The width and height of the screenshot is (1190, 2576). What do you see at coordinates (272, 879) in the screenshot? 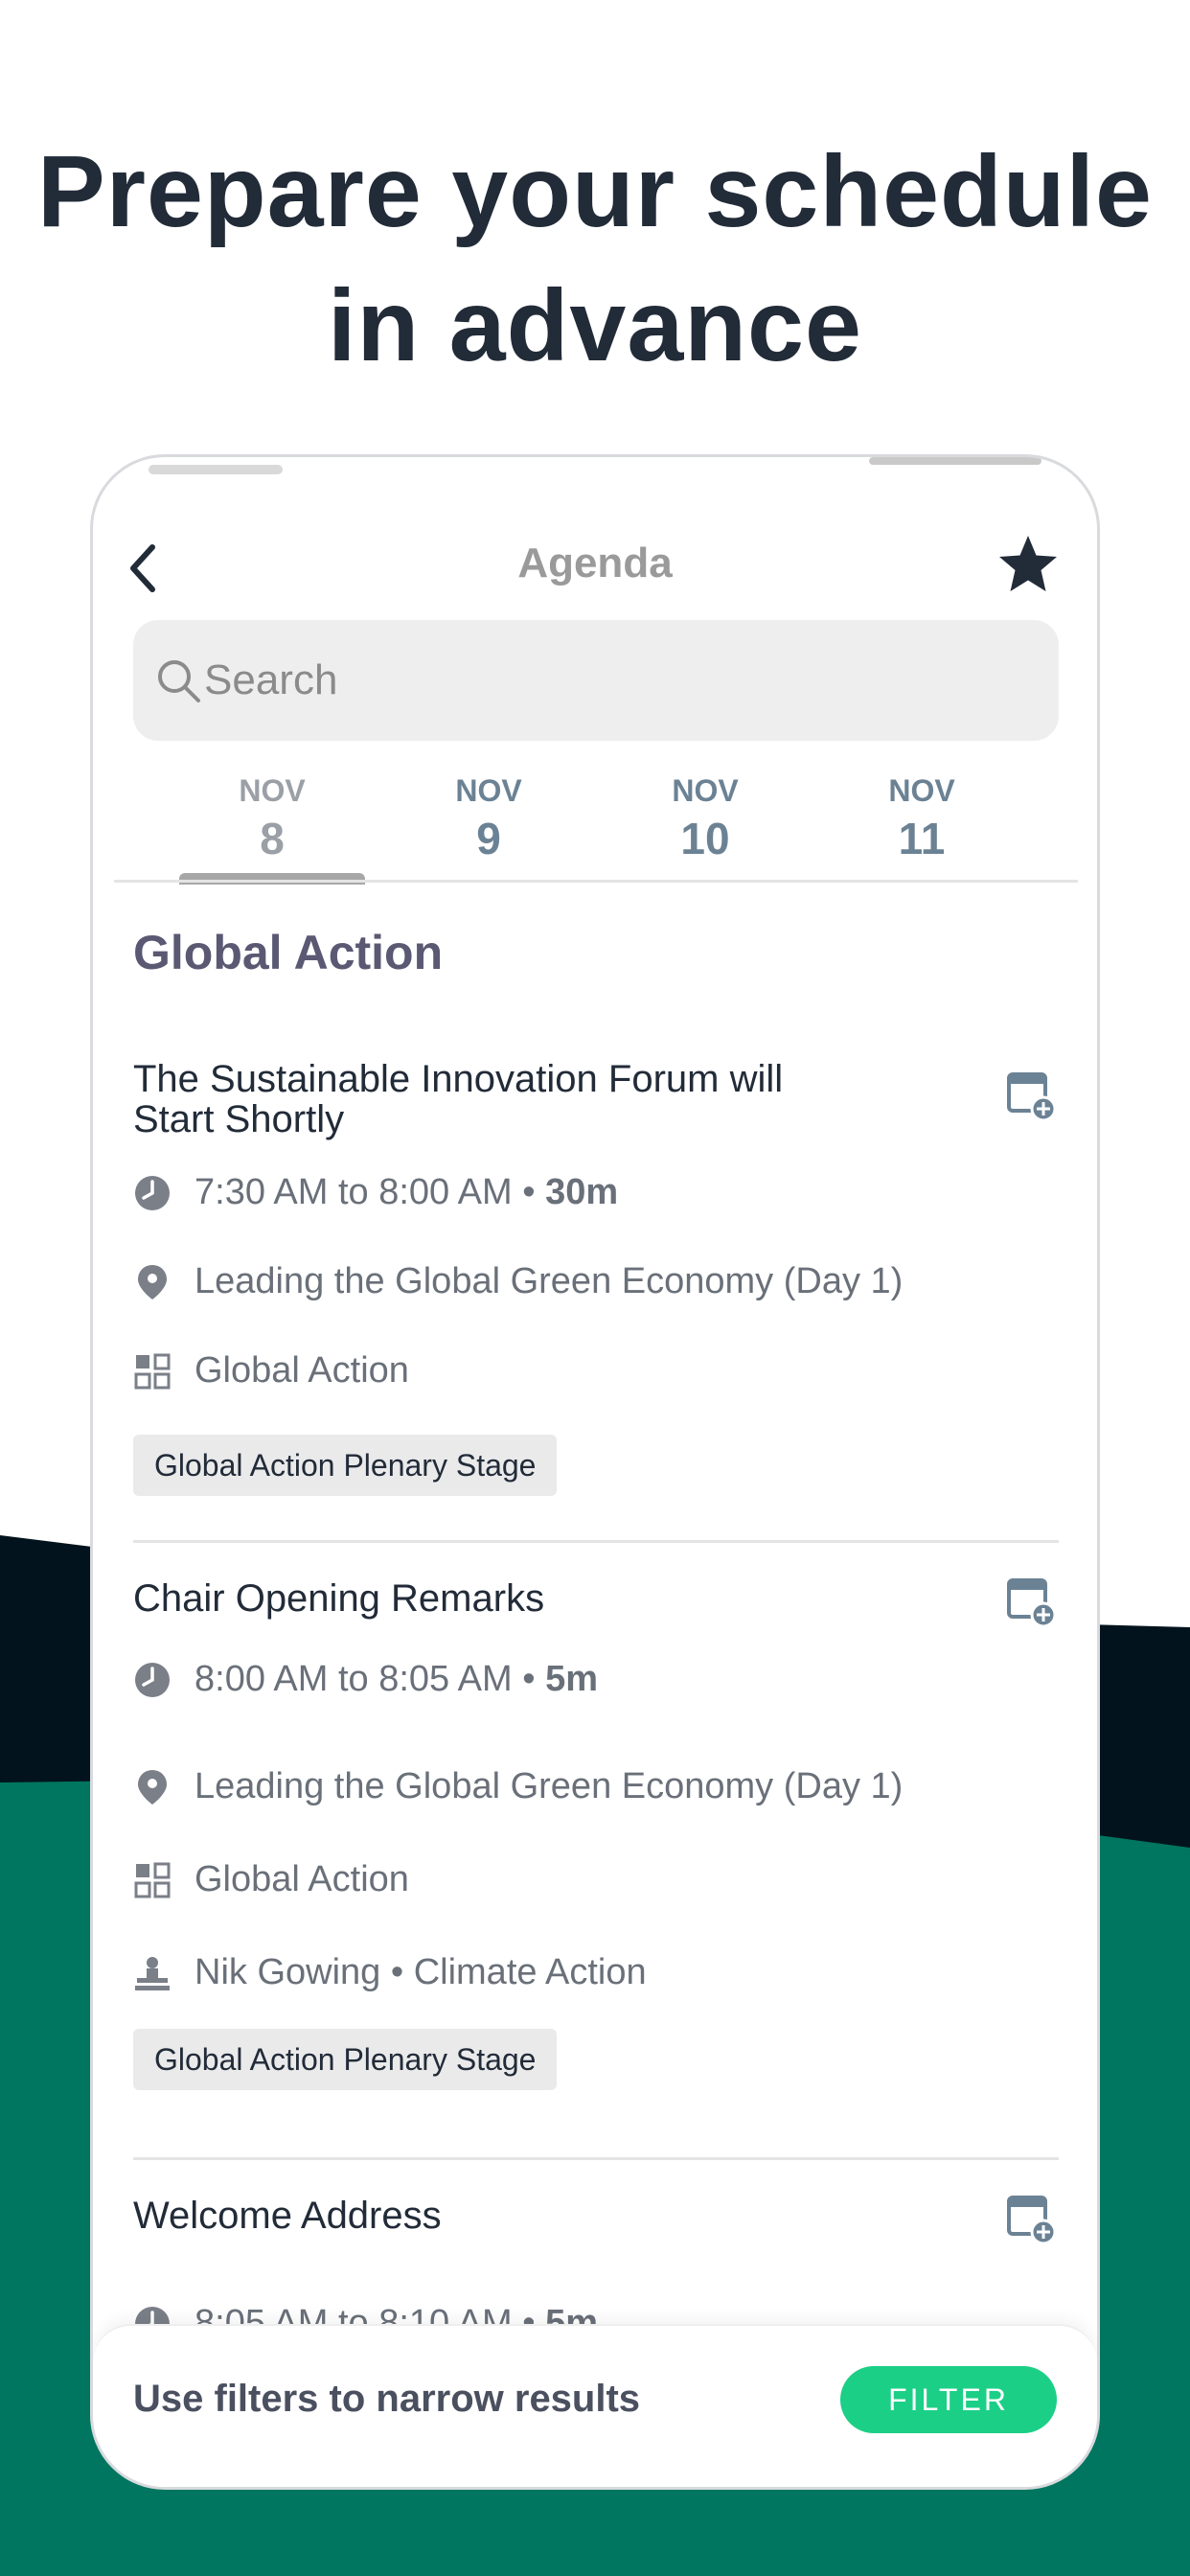
I see `selected-tab-indicator` at bounding box center [272, 879].